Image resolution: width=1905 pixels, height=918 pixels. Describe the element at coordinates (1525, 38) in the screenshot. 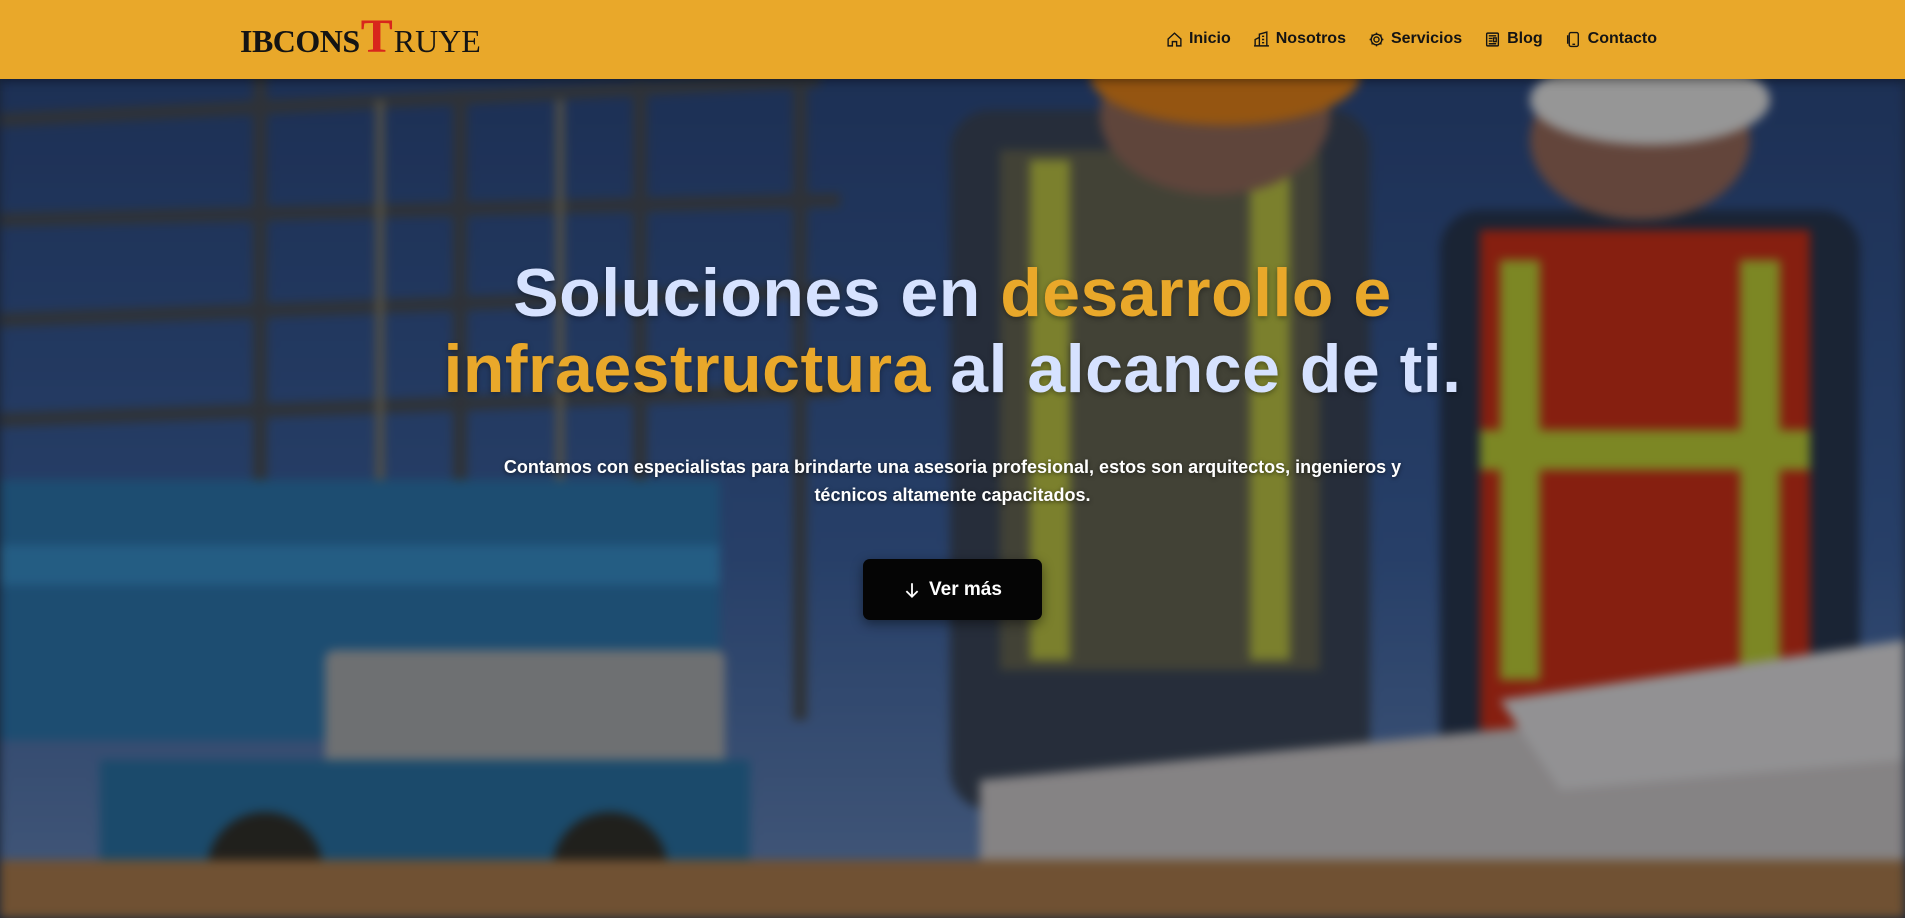

I see `nav-label-blog: Blog` at that location.